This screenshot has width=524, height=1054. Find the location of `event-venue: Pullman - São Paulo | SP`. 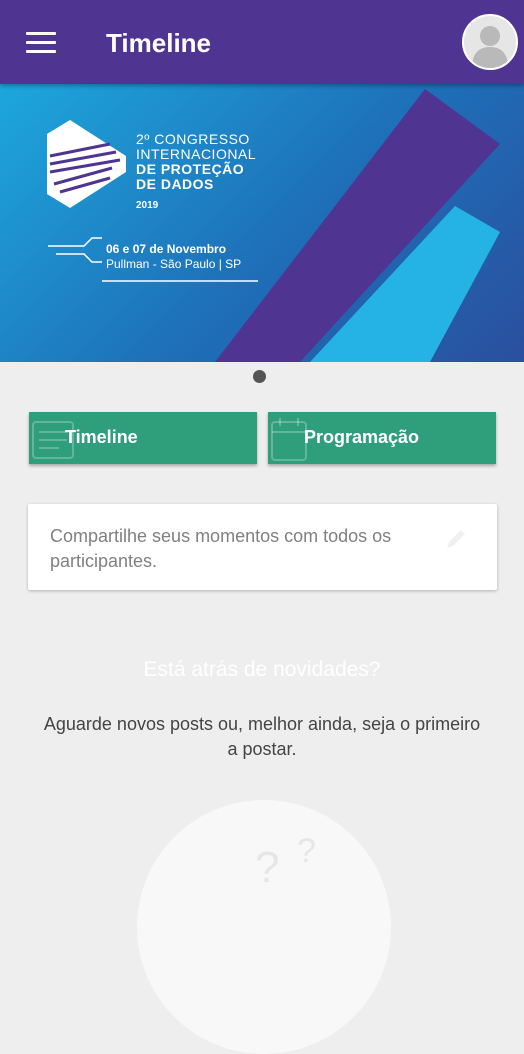

event-venue: Pullman - São Paulo | SP is located at coordinates (174, 264).